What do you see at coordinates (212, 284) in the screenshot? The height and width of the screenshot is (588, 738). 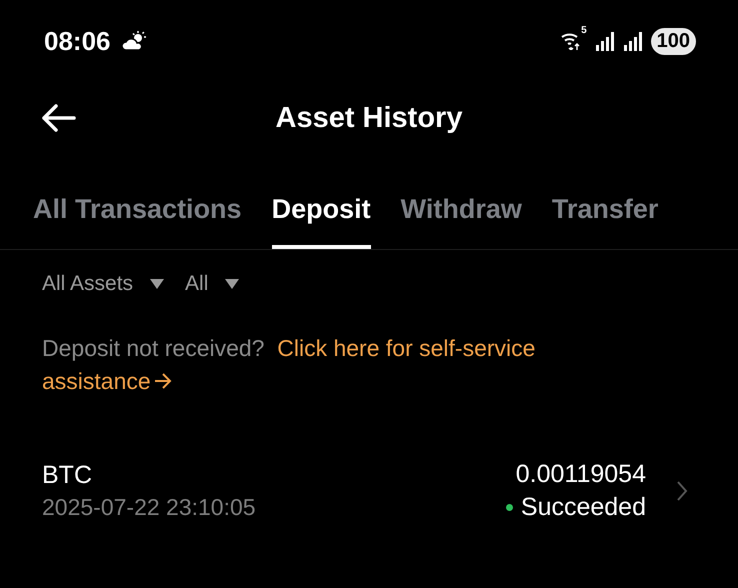 I see `filter-dropdown: All` at bounding box center [212, 284].